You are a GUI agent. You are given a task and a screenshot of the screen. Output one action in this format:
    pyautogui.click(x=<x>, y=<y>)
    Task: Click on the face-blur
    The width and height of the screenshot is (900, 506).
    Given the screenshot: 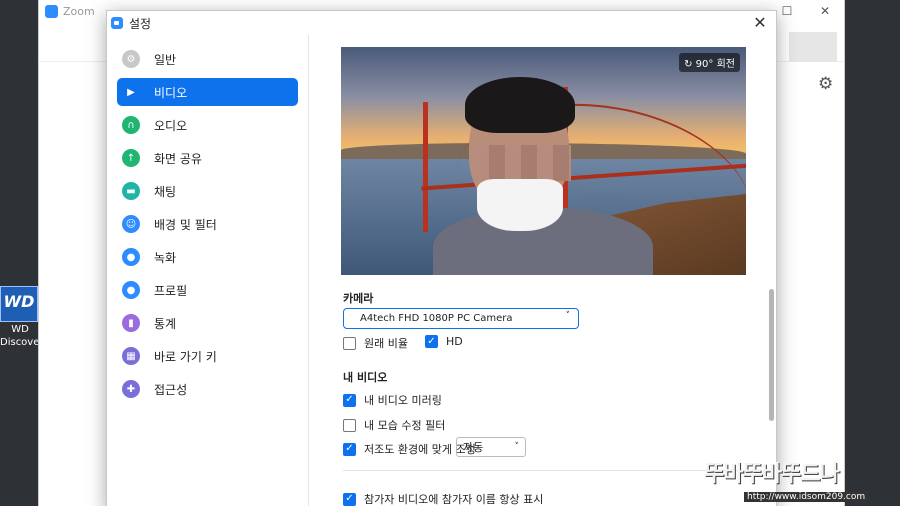 What is the action you would take?
    pyautogui.click(x=522, y=163)
    